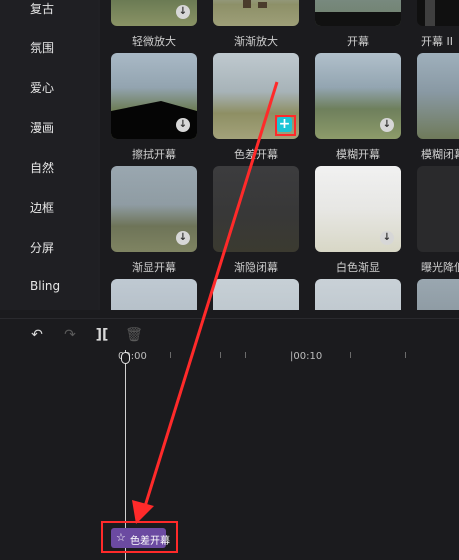 The image size is (459, 560). I want to click on effect-thumb-chromatic-open: +, so click(256, 96).